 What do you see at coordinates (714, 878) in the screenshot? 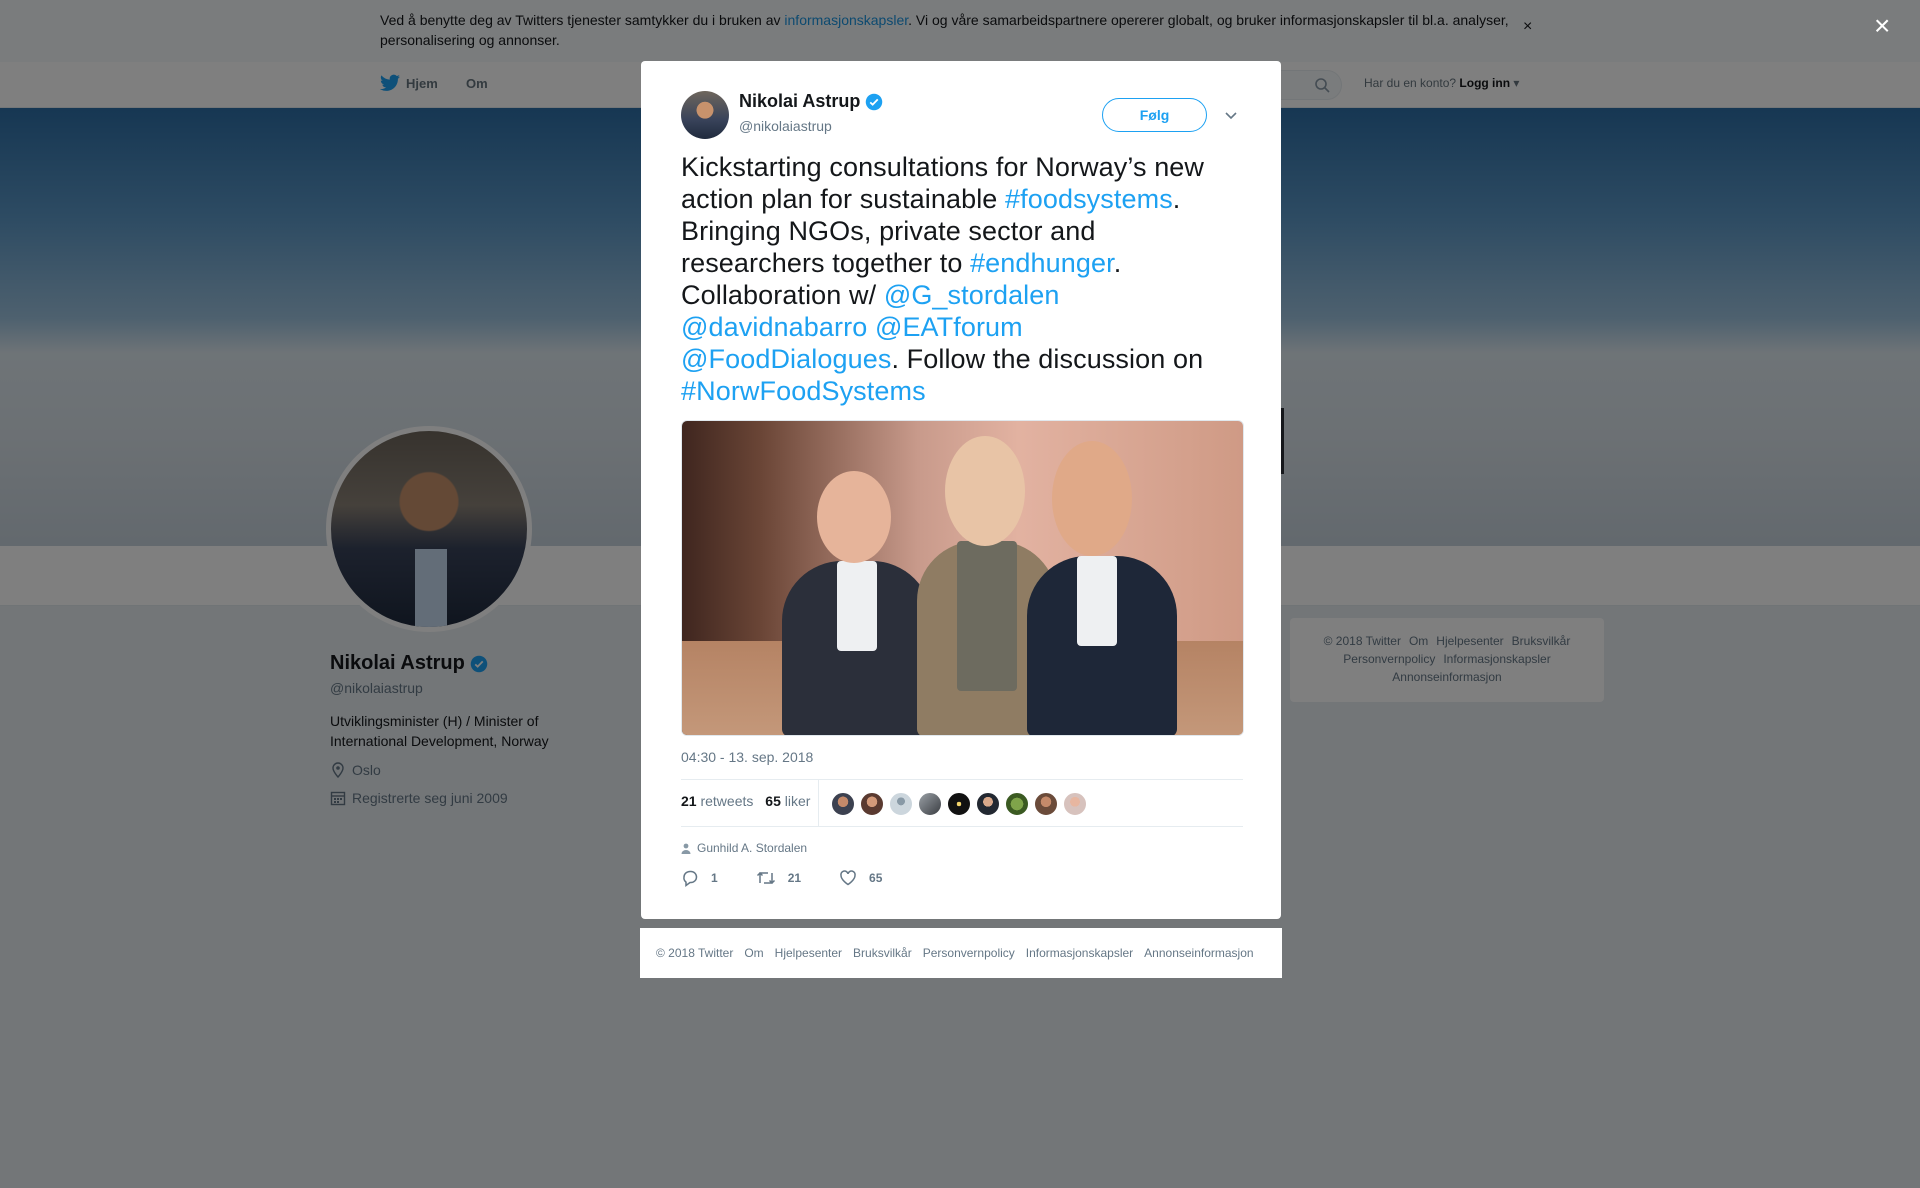
I see `reply-count: 1` at bounding box center [714, 878].